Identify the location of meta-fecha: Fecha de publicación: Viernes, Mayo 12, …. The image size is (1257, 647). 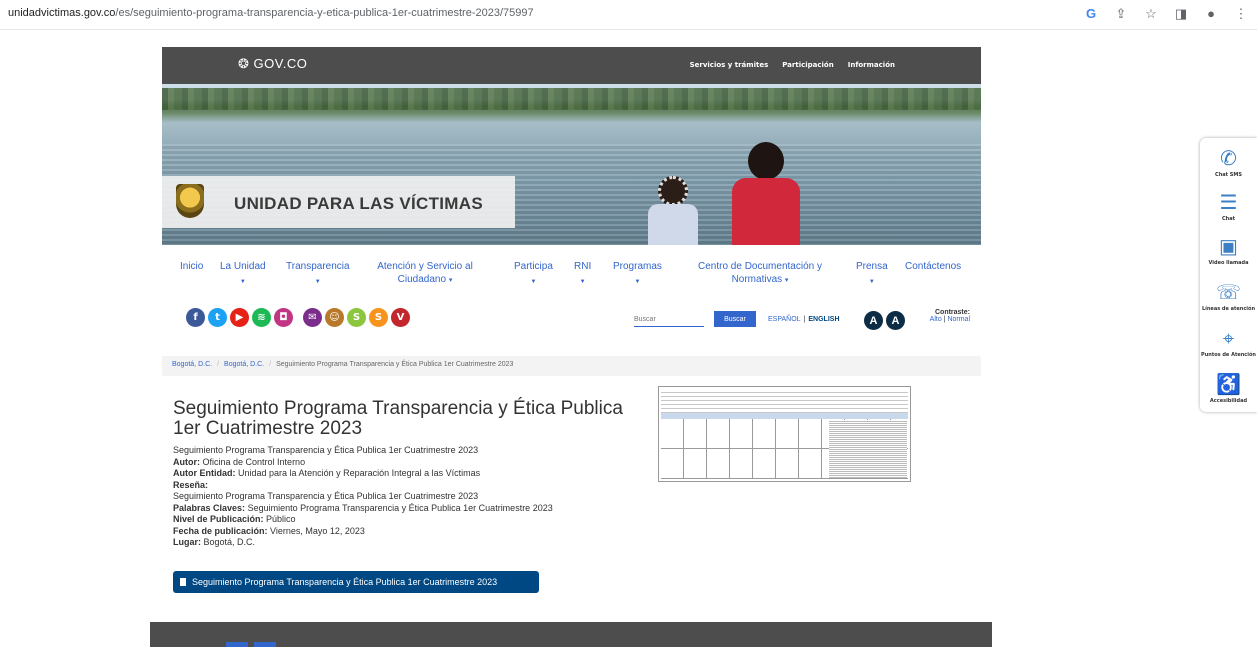
(269, 530).